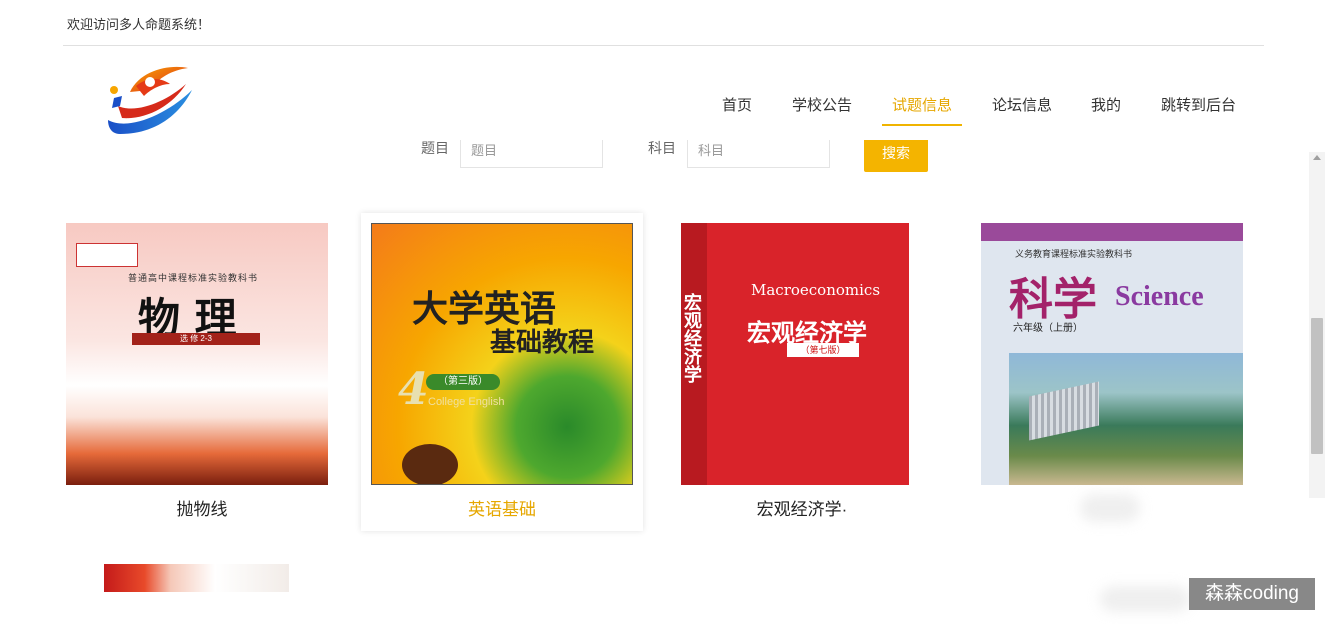 The width and height of the screenshot is (1325, 624). I want to click on search-bar: 题目 题目 科目 科目 搜索, so click(662, 158).